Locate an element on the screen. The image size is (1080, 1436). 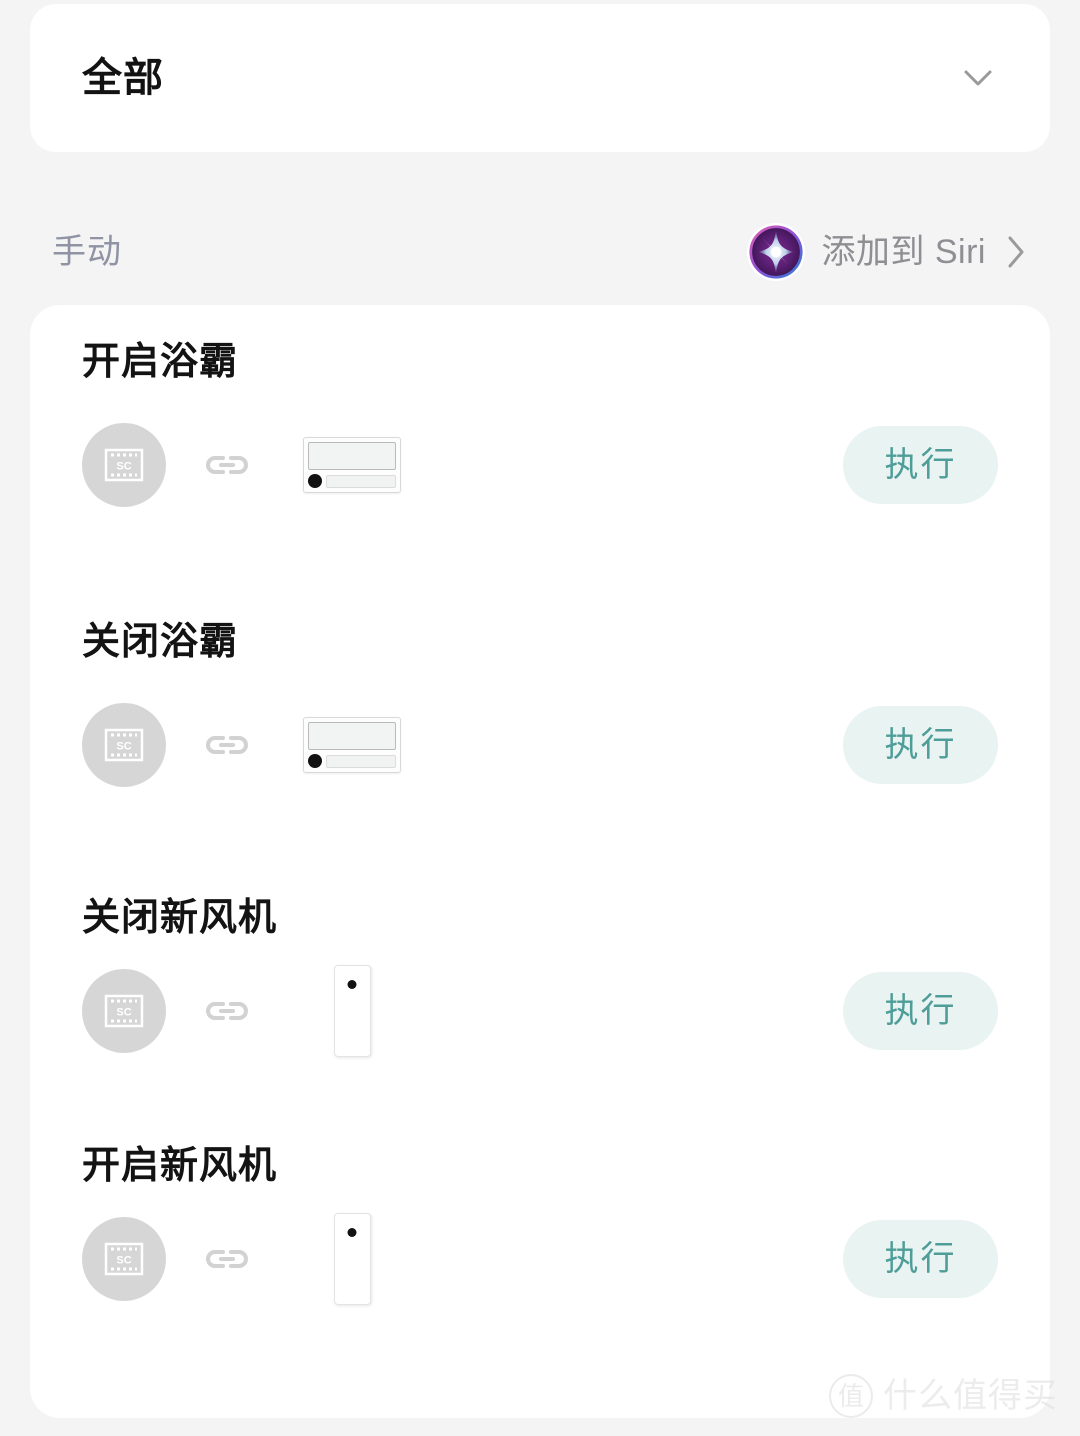
add-to-siri-button: 添加到 Siri is located at coordinates (888, 252).